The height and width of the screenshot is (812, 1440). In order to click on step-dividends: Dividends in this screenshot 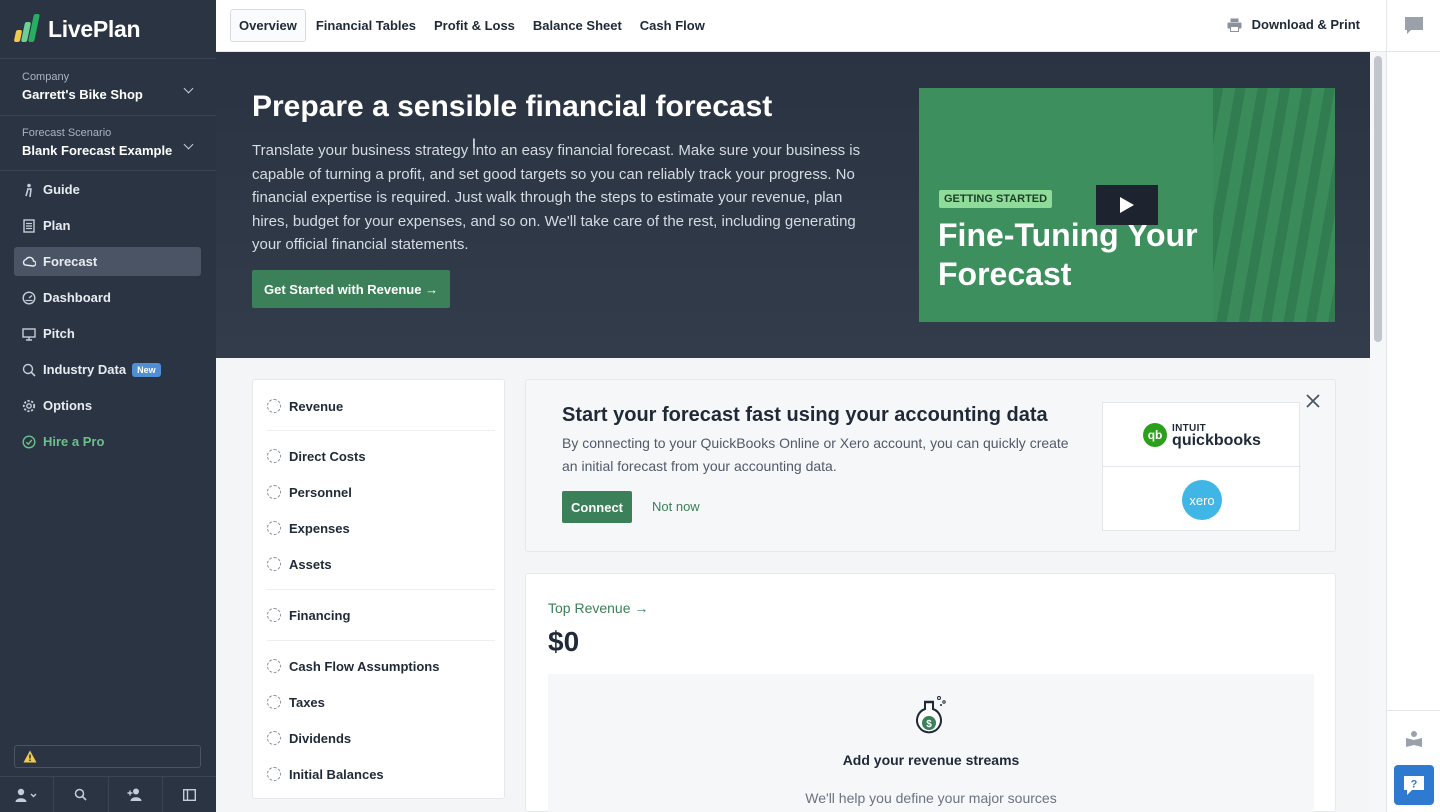, I will do `click(309, 738)`.